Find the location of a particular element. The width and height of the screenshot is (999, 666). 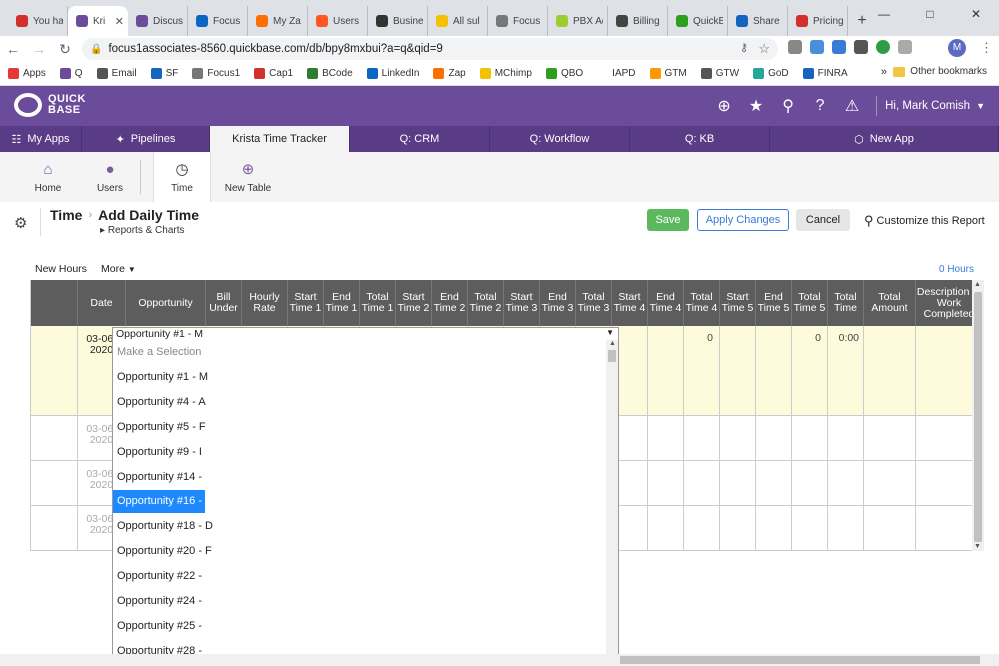

bookmark-item: QBO is located at coordinates (564, 73).